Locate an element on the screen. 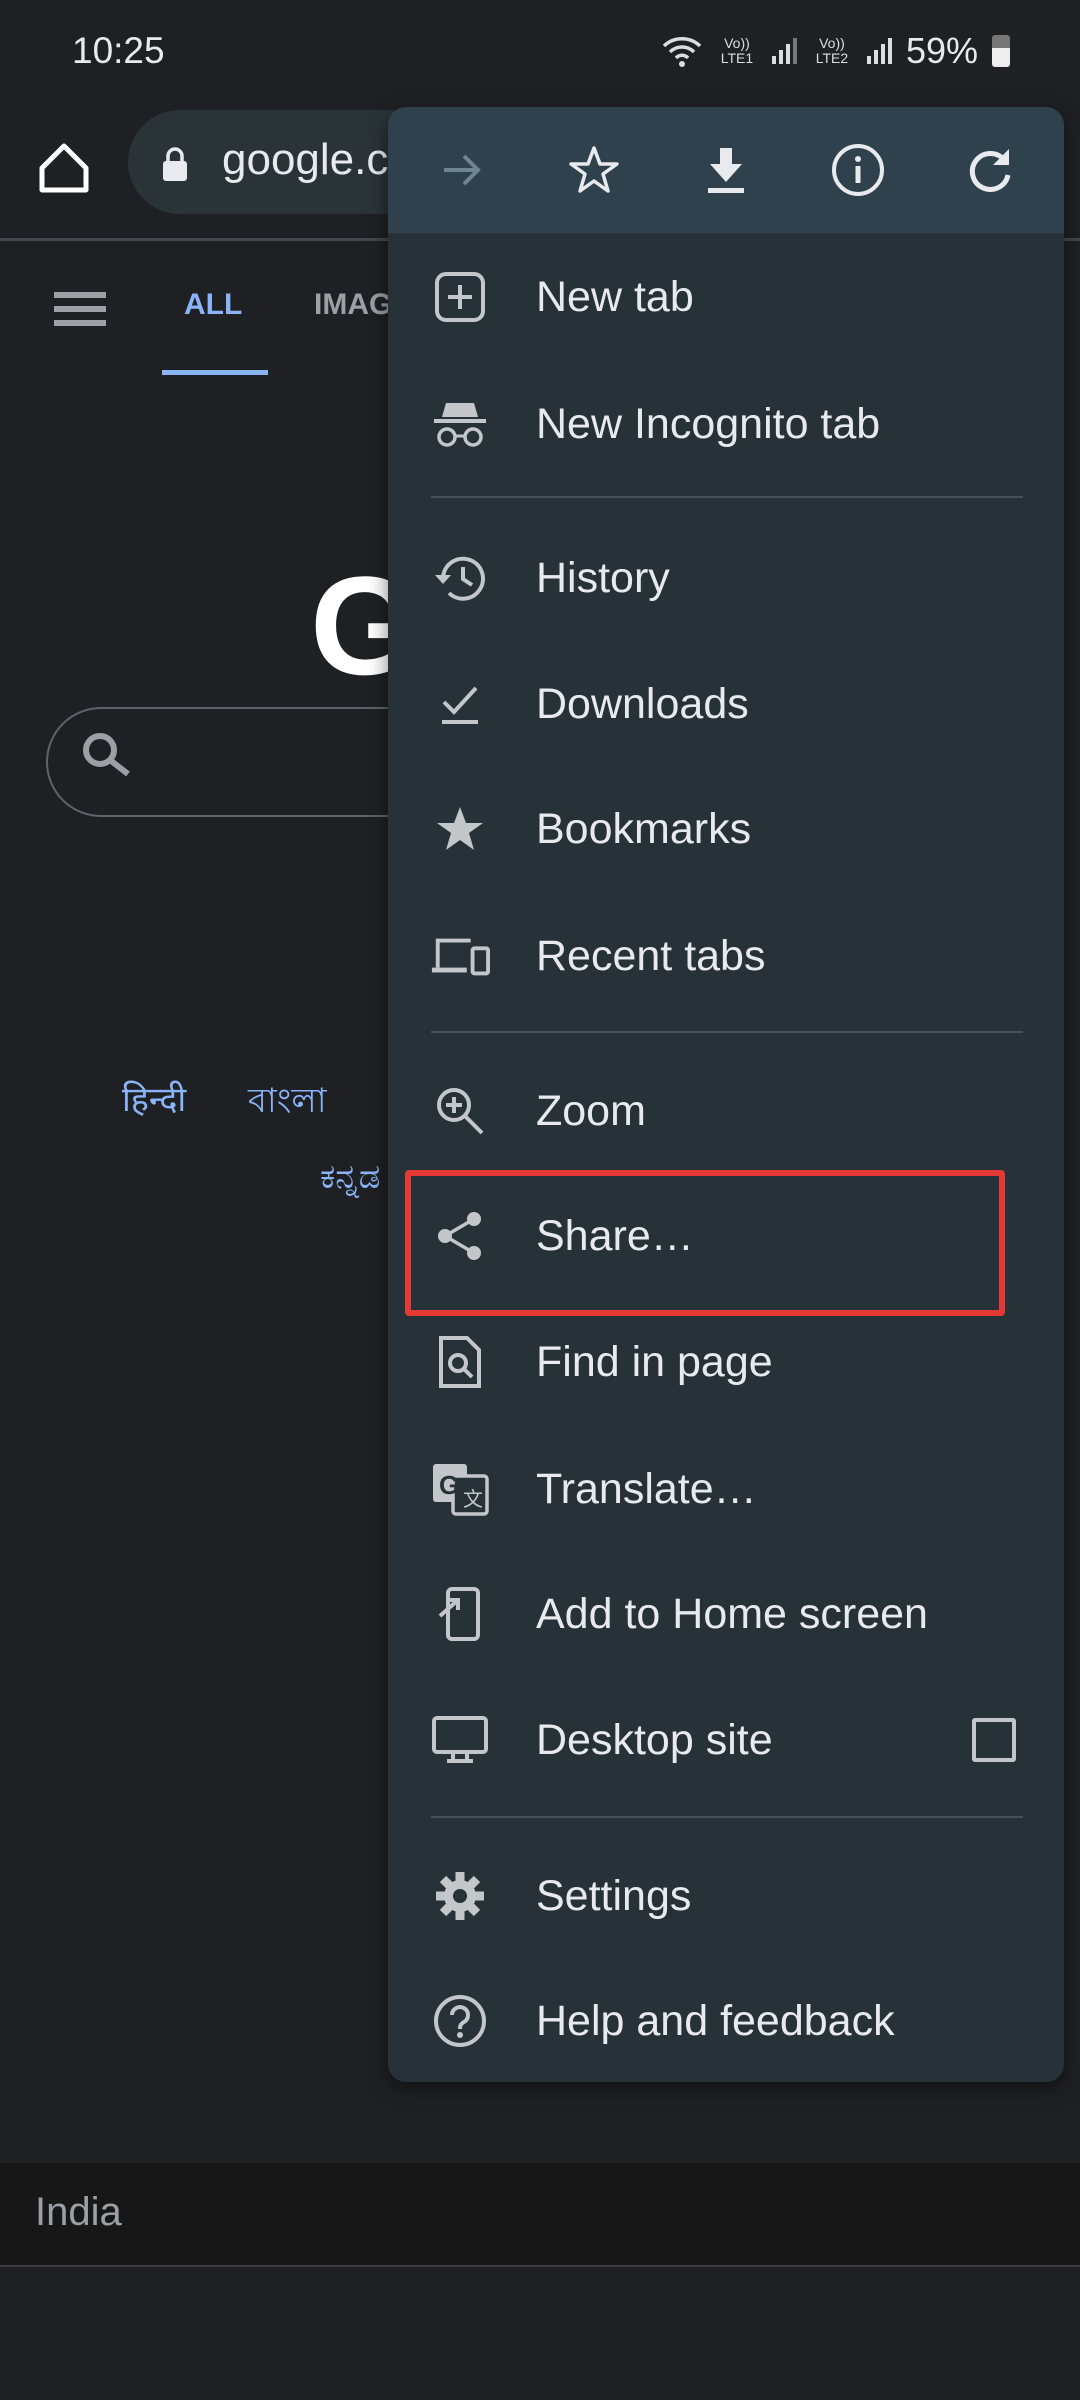  wifi-icon is located at coordinates (682, 52).